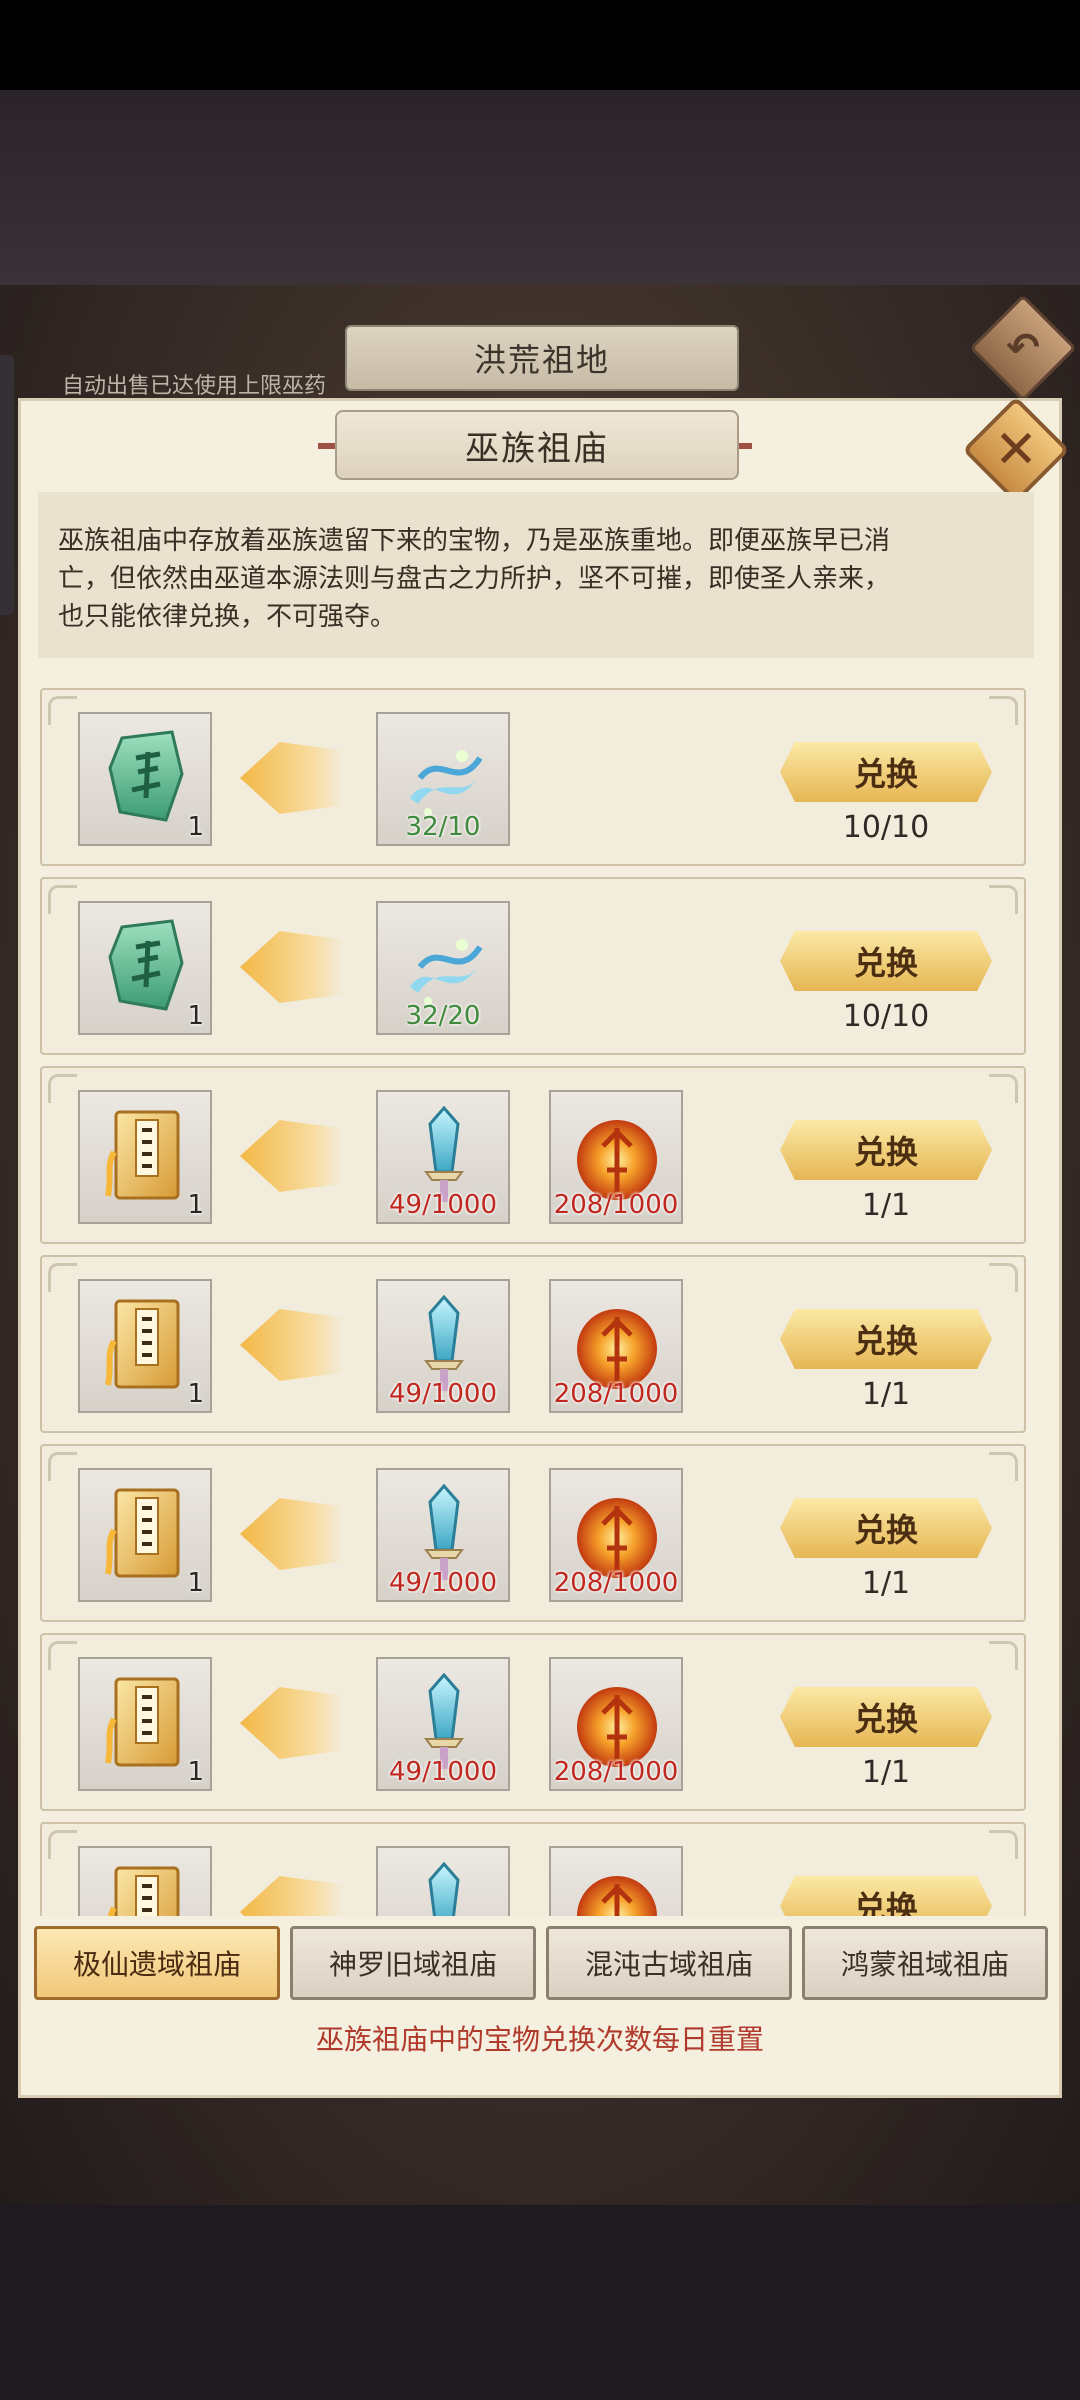  Describe the element at coordinates (1016, 450) in the screenshot. I see `close-icon: ✕` at that location.